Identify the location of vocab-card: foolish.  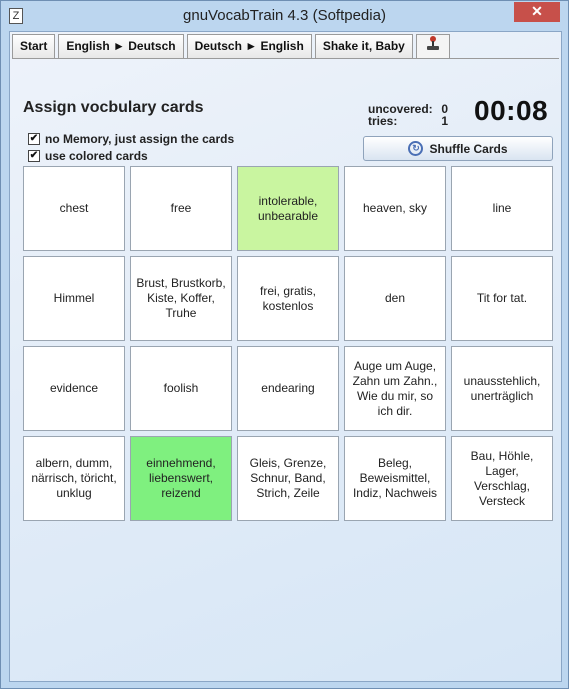
(181, 388).